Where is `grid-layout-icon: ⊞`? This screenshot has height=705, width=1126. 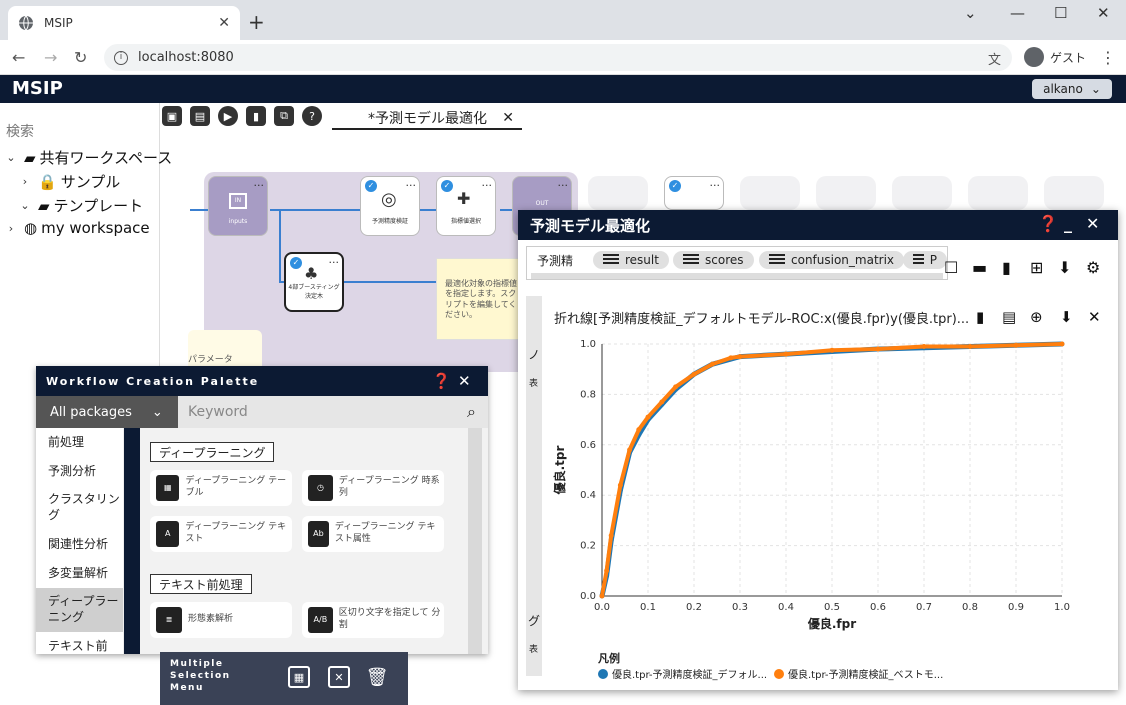
grid-layout-icon: ⊞ is located at coordinates (1036, 267).